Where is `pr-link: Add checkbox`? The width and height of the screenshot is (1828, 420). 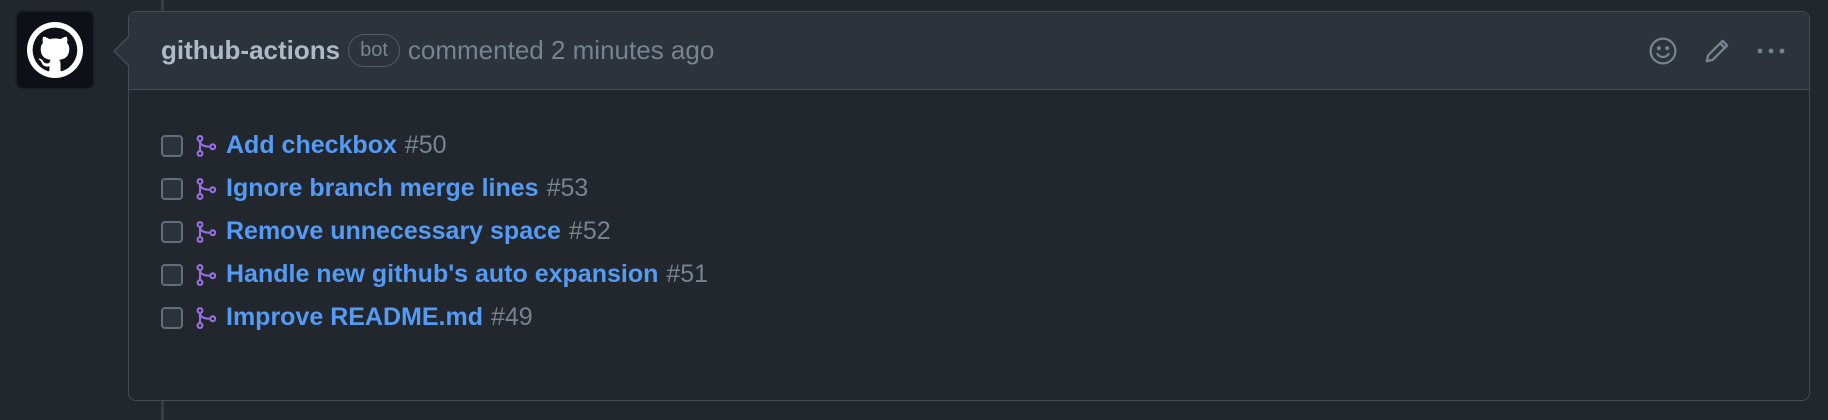 pr-link: Add checkbox is located at coordinates (311, 145).